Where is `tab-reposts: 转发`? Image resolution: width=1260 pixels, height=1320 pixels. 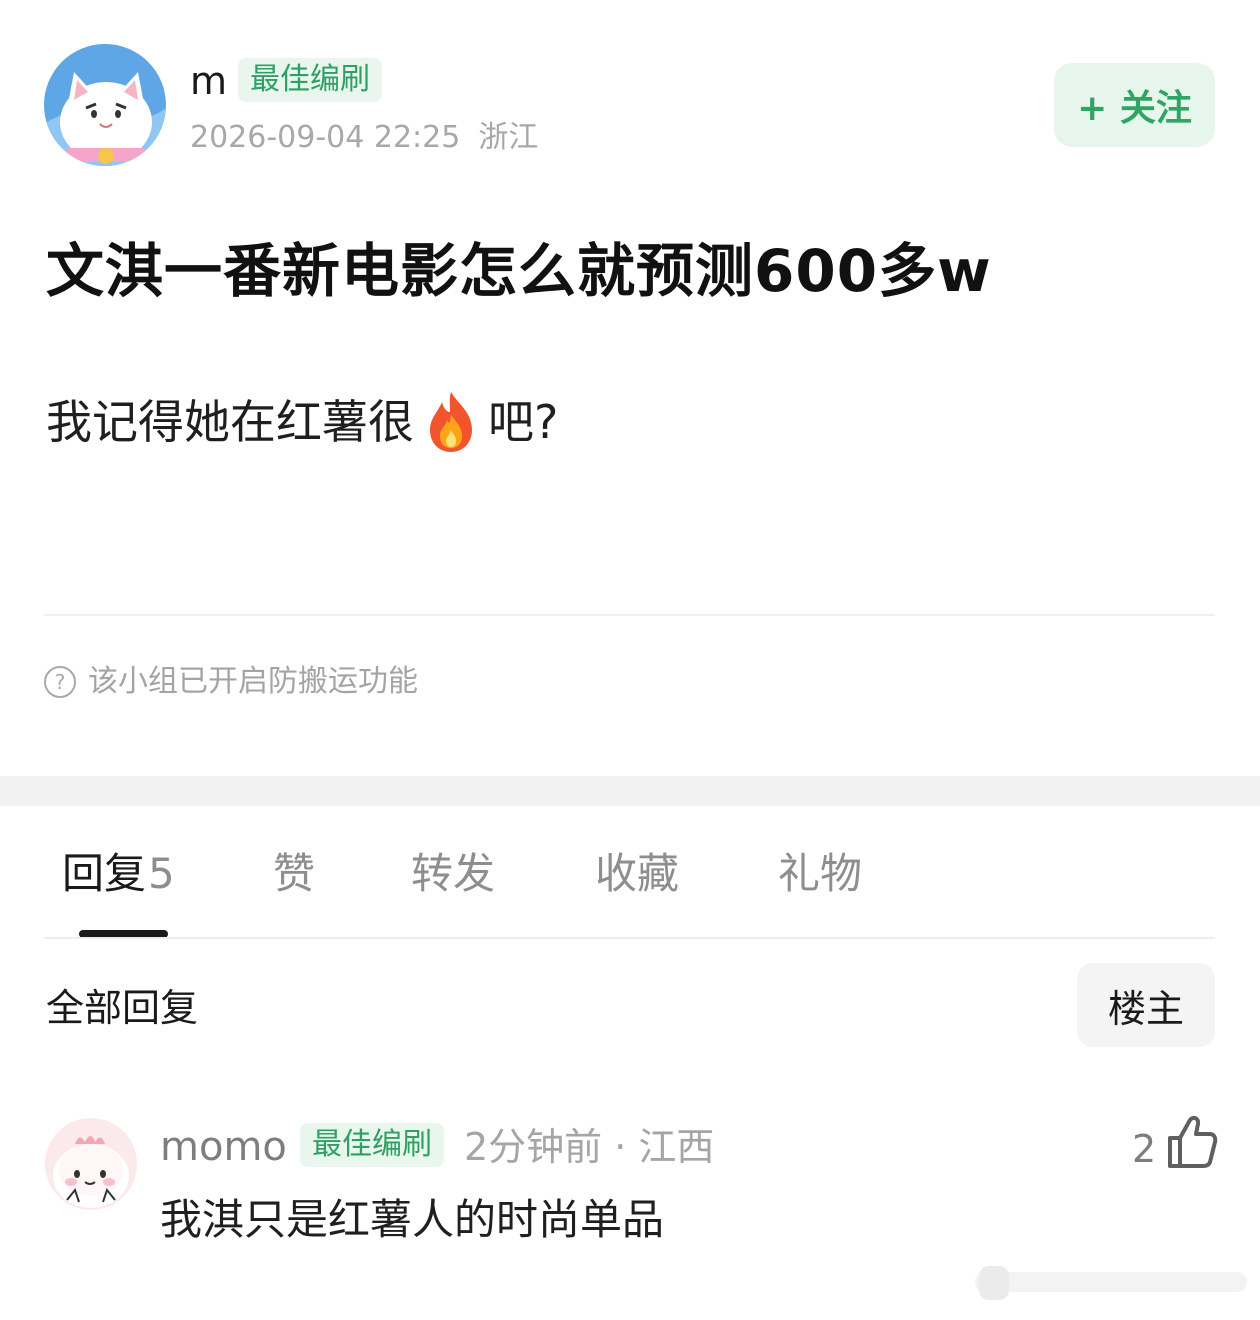
tab-reposts: 转发 is located at coordinates (453, 874).